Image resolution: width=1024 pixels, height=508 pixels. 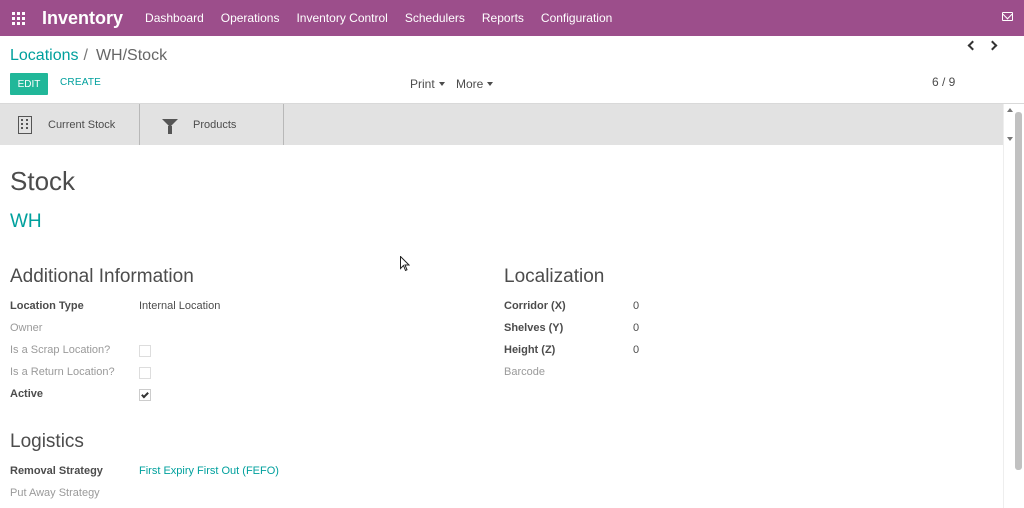 What do you see at coordinates (501, 124) in the screenshot?
I see `button-box: Current Stock Products` at bounding box center [501, 124].